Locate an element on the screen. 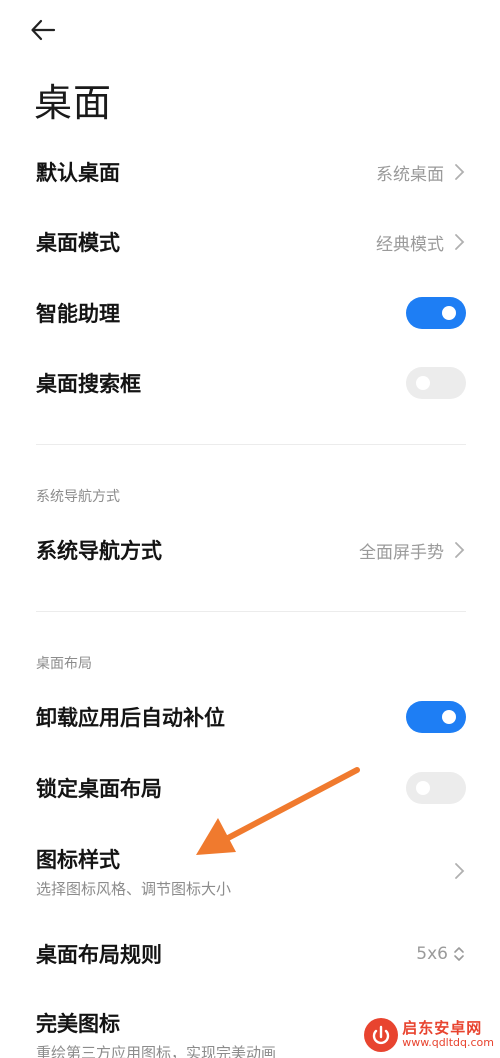 The width and height of the screenshot is (500, 1058). back-button is located at coordinates (50, 30).